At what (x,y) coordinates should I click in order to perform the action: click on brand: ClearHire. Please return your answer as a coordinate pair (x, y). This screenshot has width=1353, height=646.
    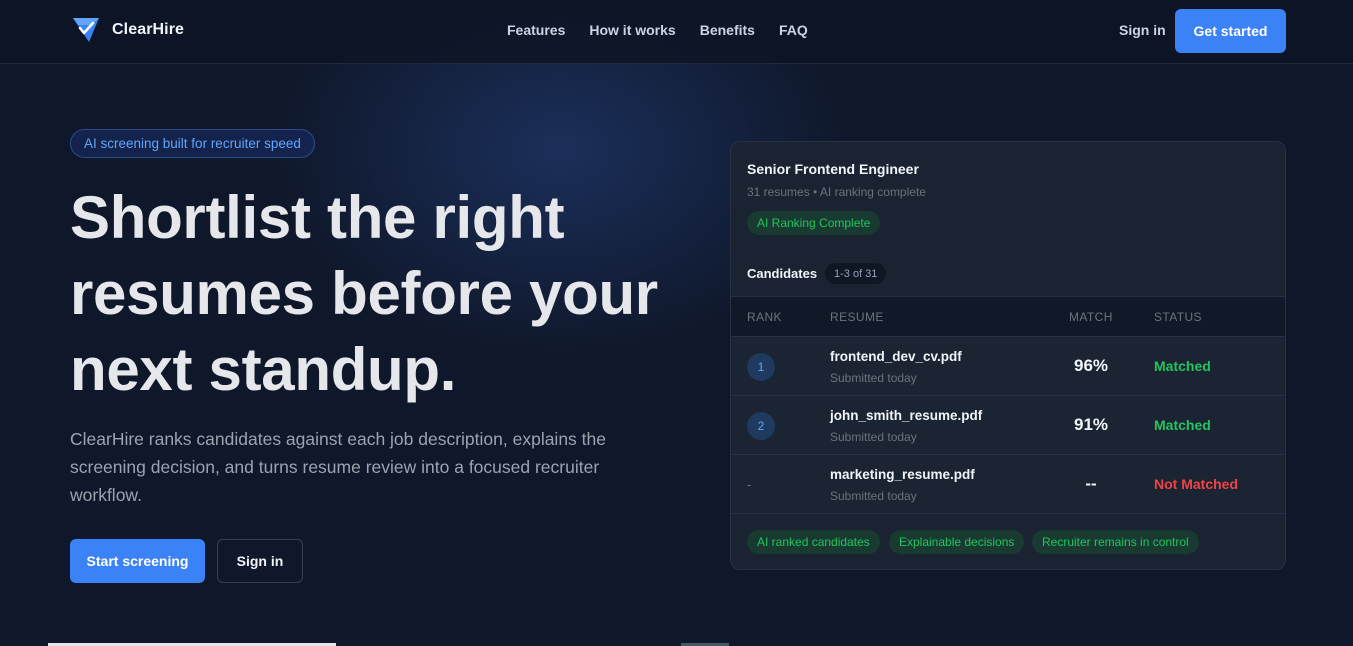
    Looking at the image, I should click on (128, 30).